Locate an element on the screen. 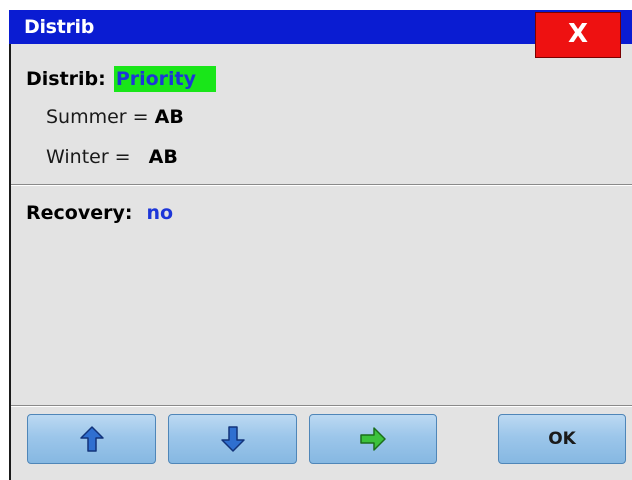 This screenshot has height=480, width=632. next-button is located at coordinates (373, 439).